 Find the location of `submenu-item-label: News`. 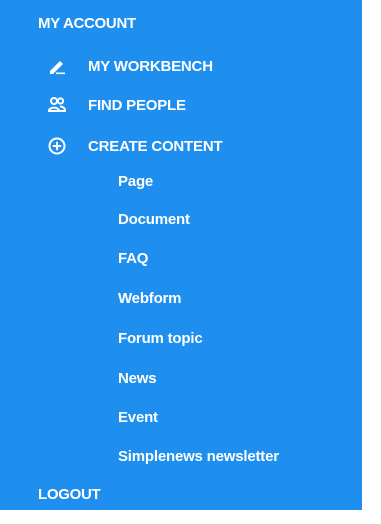

submenu-item-label: News is located at coordinates (137, 378).